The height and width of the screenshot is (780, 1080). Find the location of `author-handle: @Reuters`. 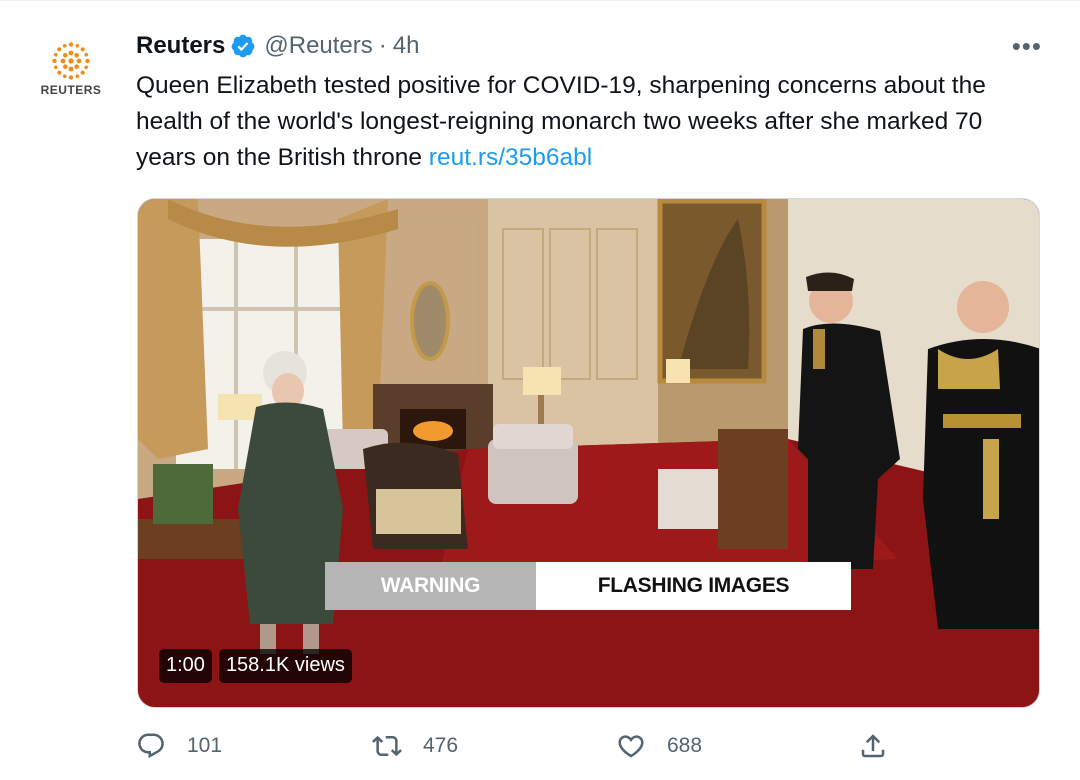

author-handle: @Reuters is located at coordinates (318, 46).